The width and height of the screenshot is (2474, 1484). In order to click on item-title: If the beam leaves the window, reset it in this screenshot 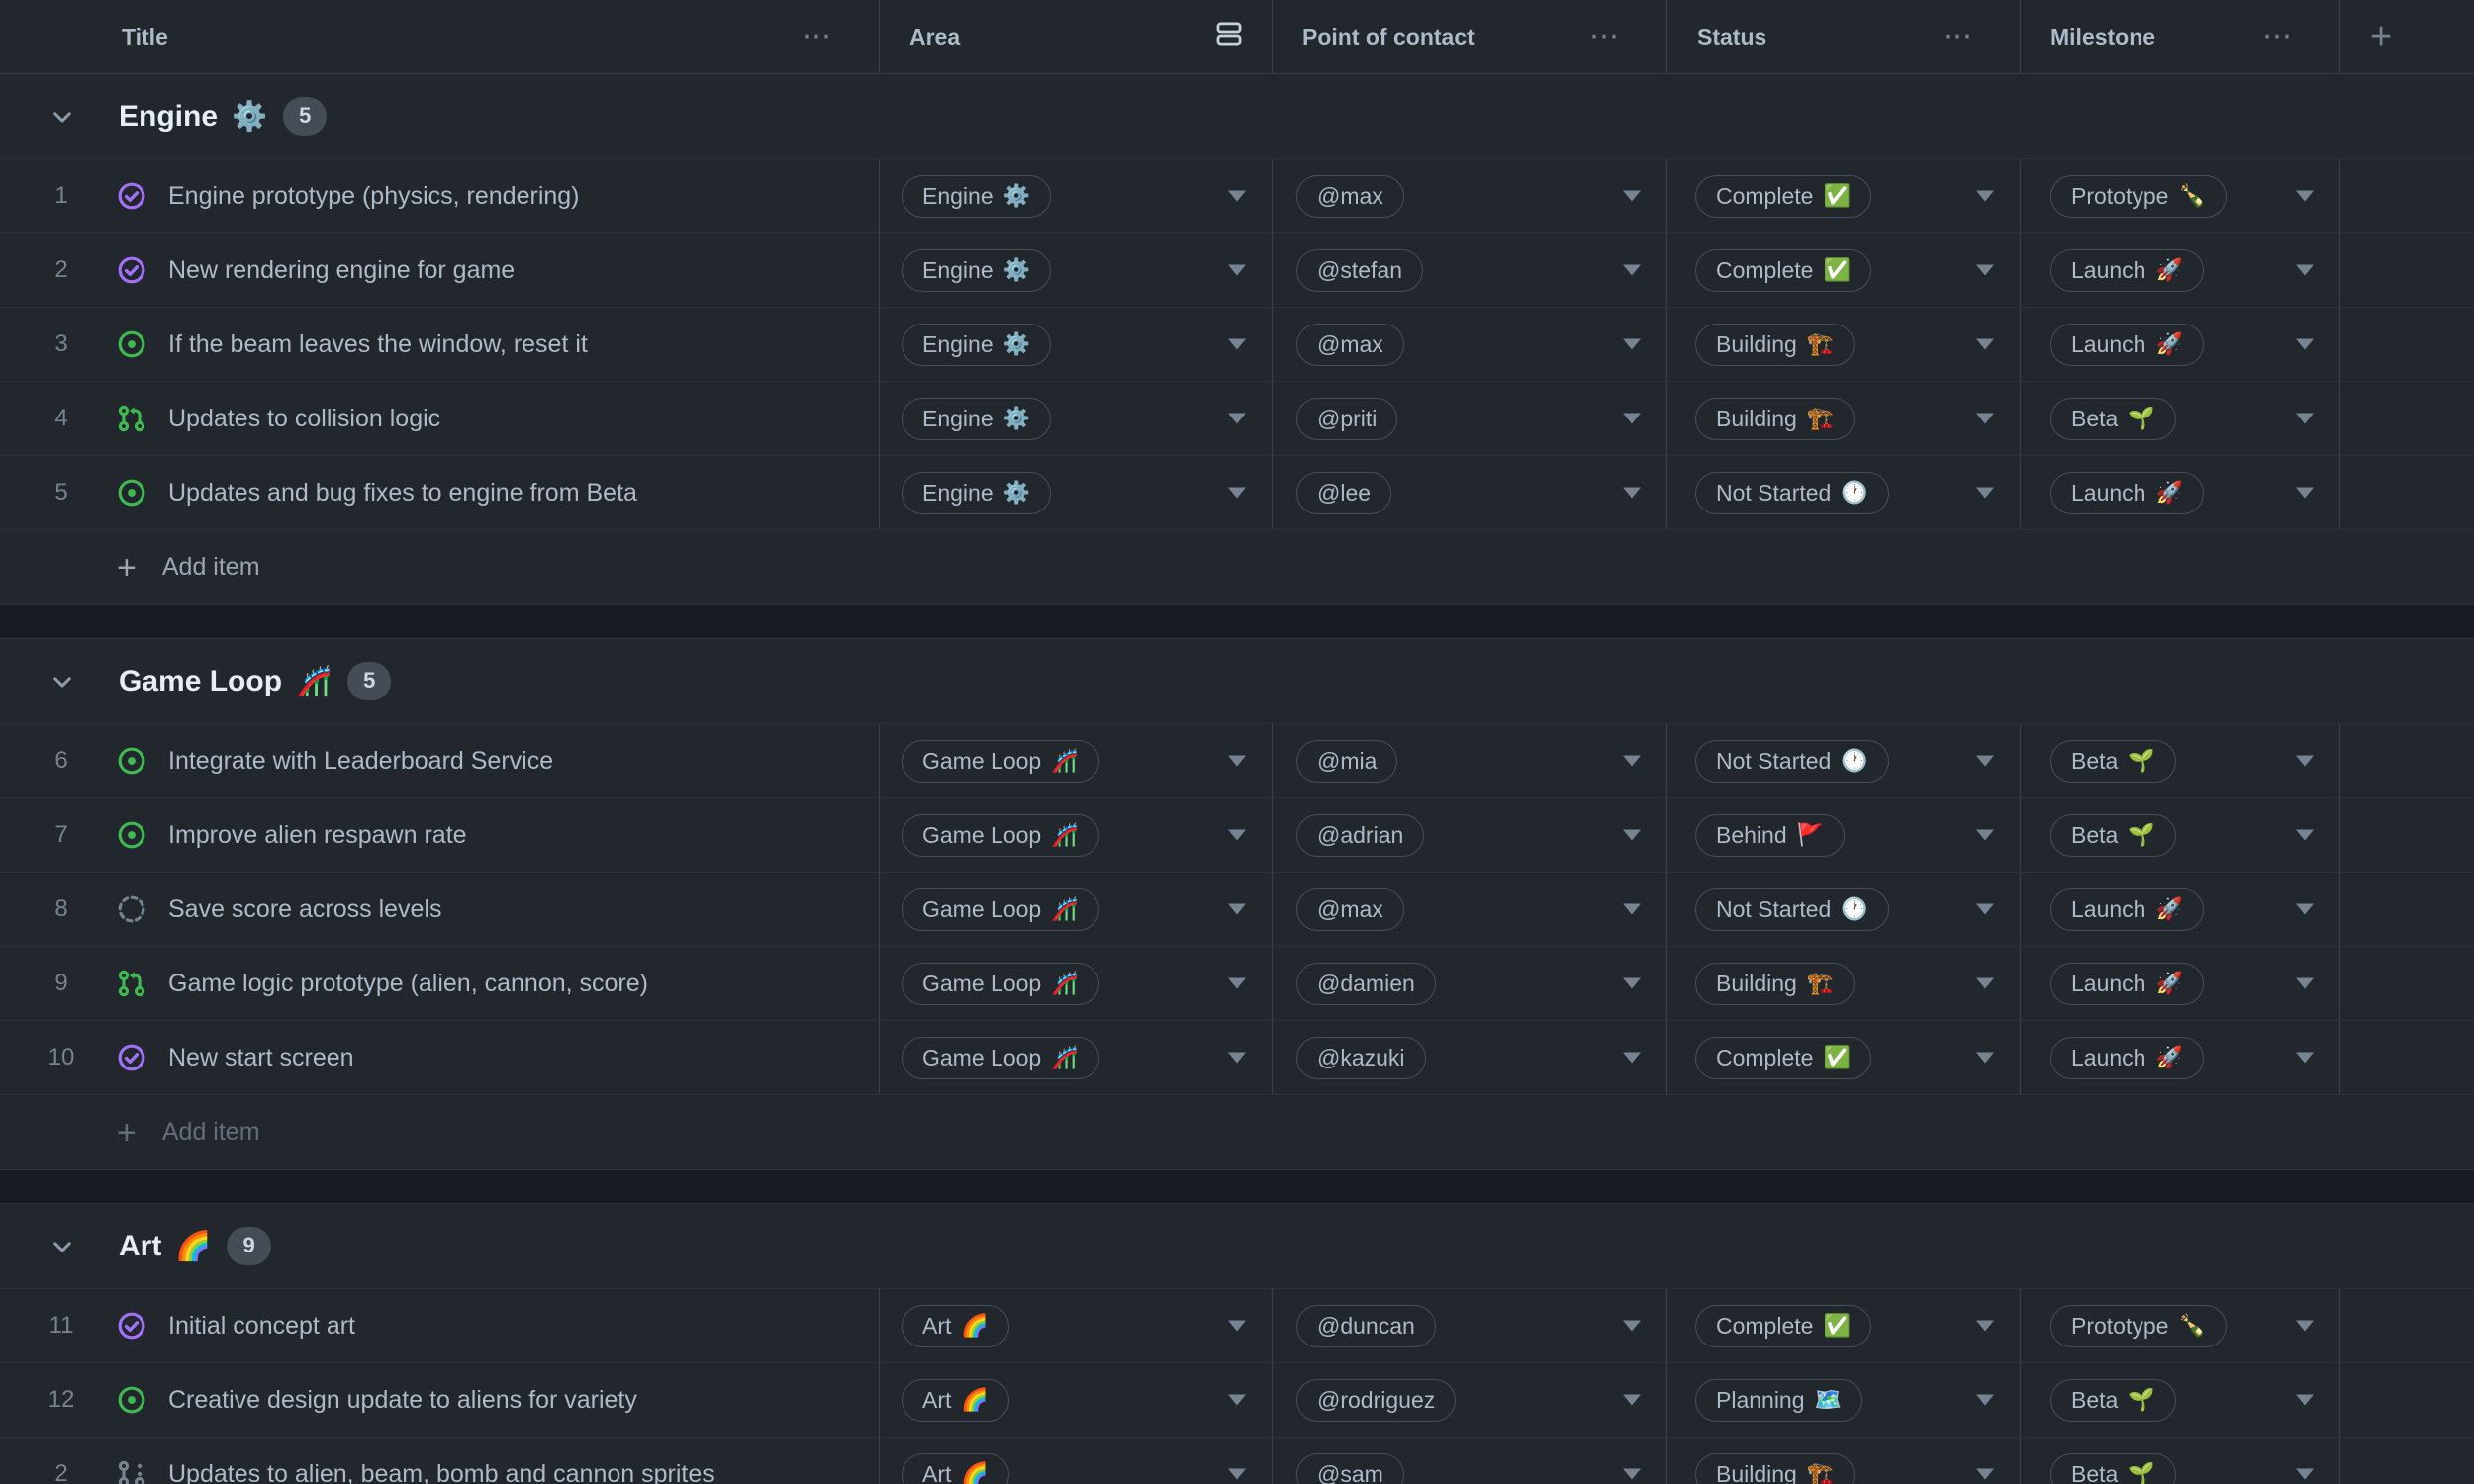, I will do `click(378, 344)`.